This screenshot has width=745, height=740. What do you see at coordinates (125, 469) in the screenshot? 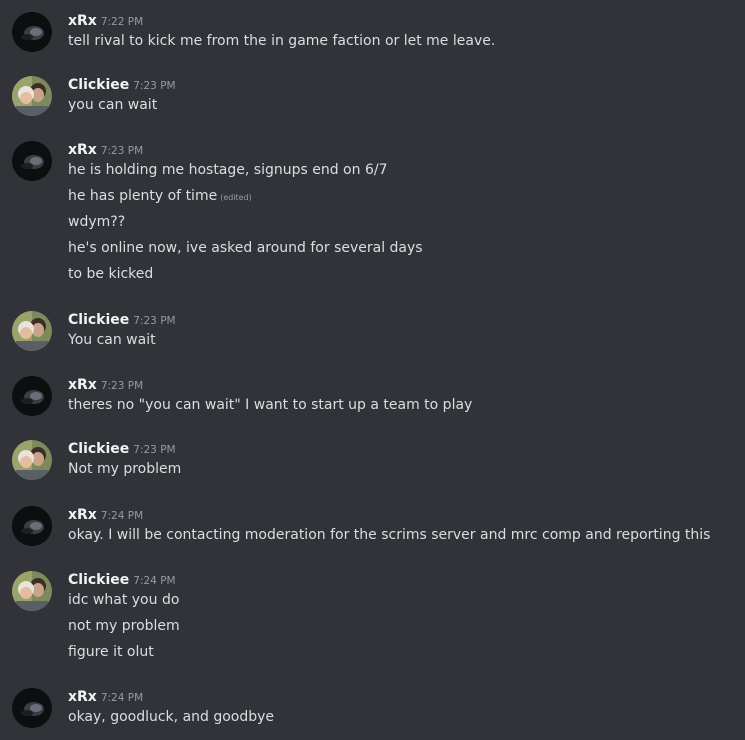
I see `message-text: Not my problem` at bounding box center [125, 469].